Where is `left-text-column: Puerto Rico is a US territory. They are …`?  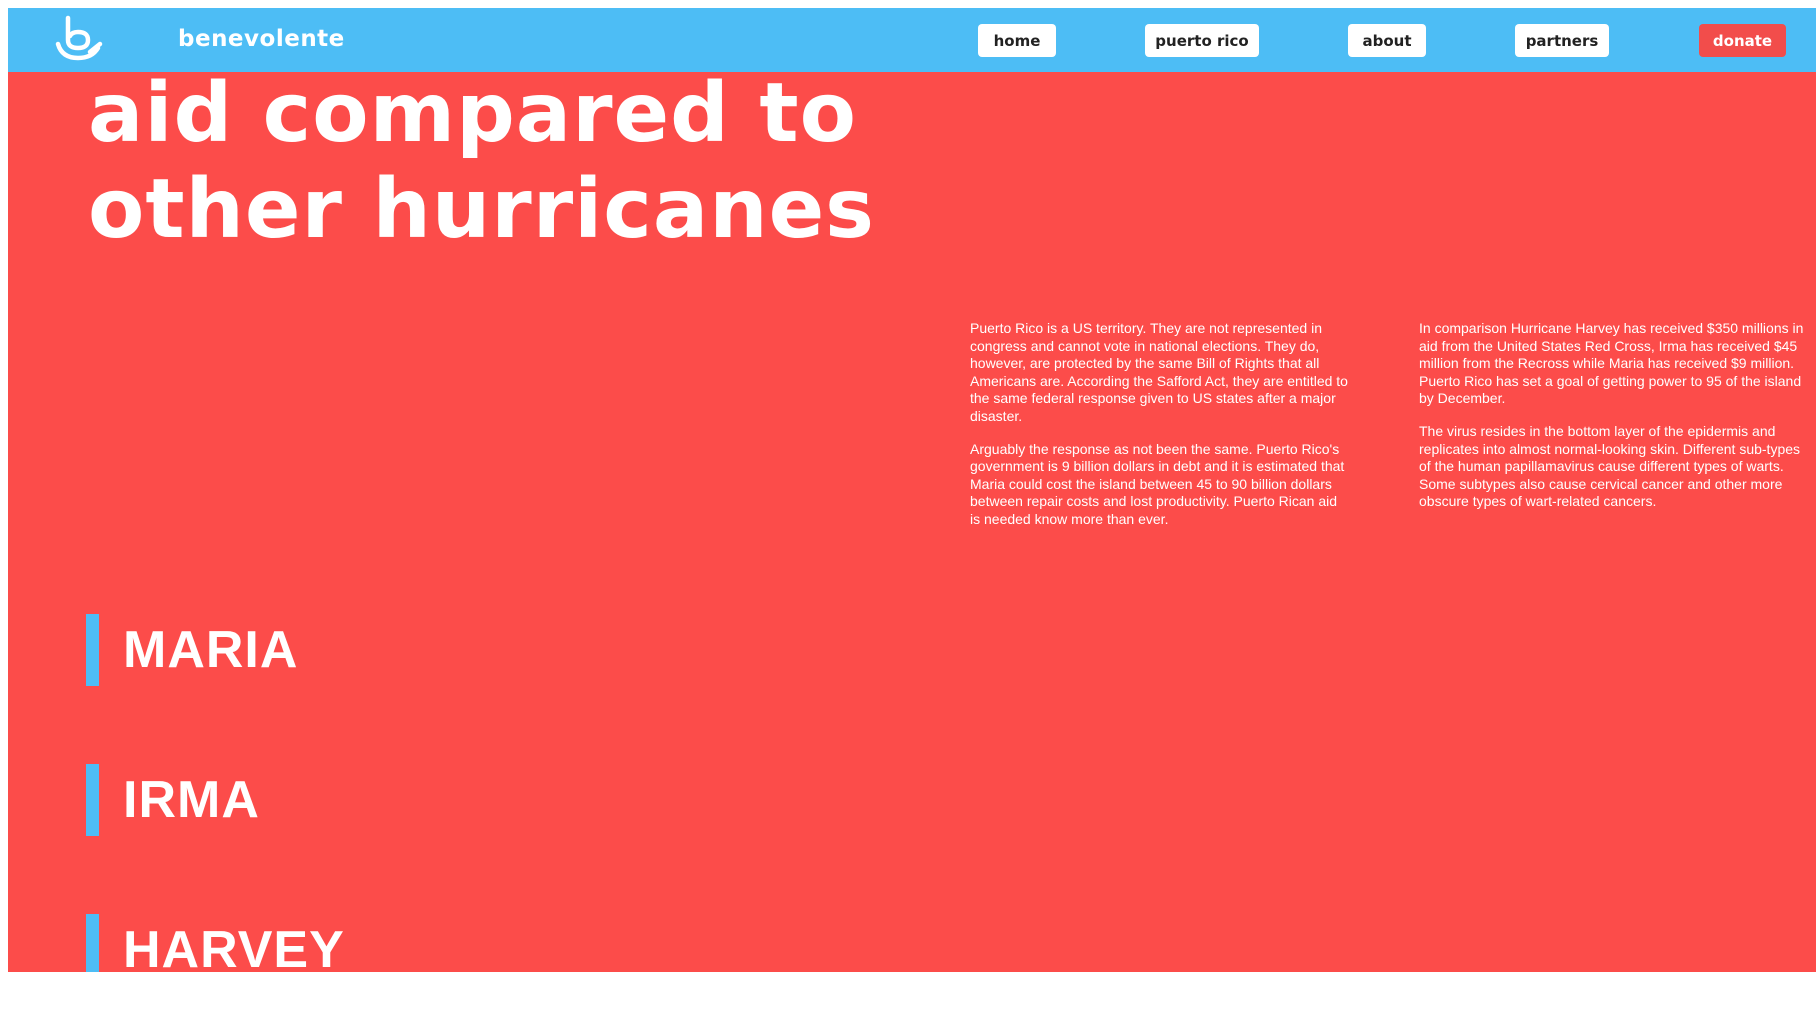 left-text-column: Puerto Rico is a US territory. They are … is located at coordinates (1160, 432).